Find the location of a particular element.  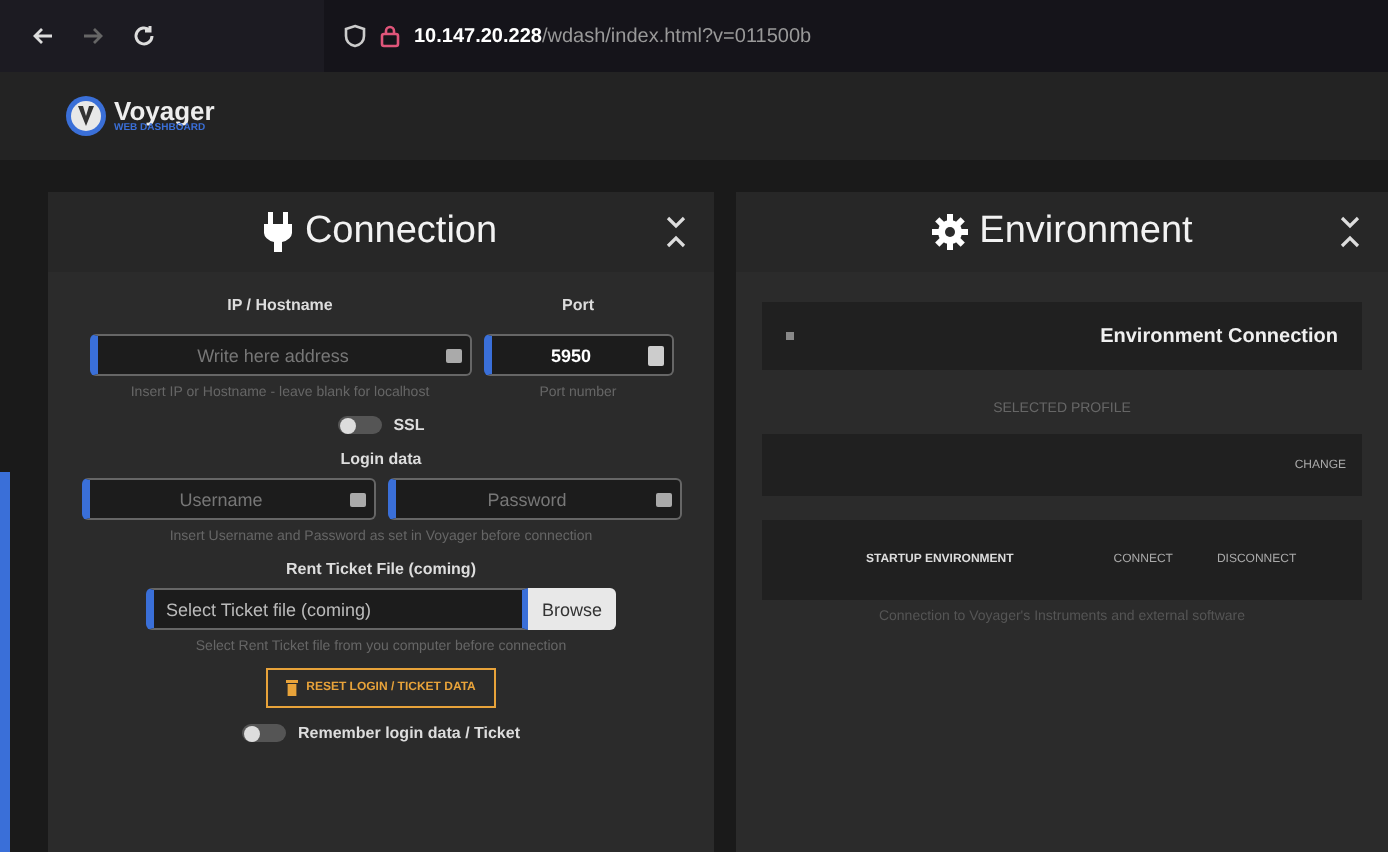

card-title: Environment Connection is located at coordinates (1219, 336).